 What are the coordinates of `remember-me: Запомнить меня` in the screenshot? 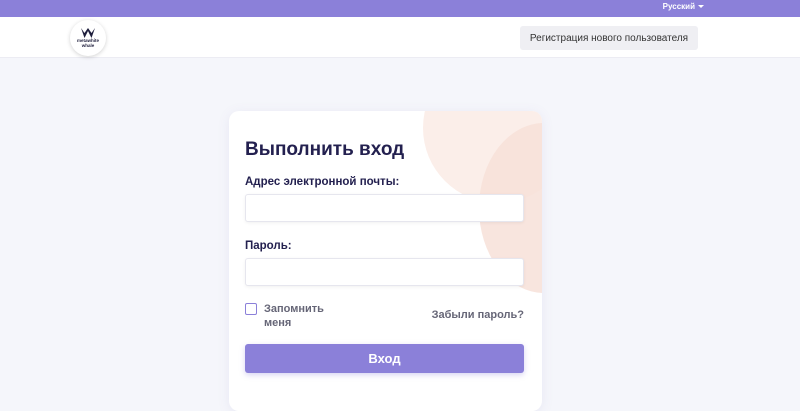 It's located at (284, 316).